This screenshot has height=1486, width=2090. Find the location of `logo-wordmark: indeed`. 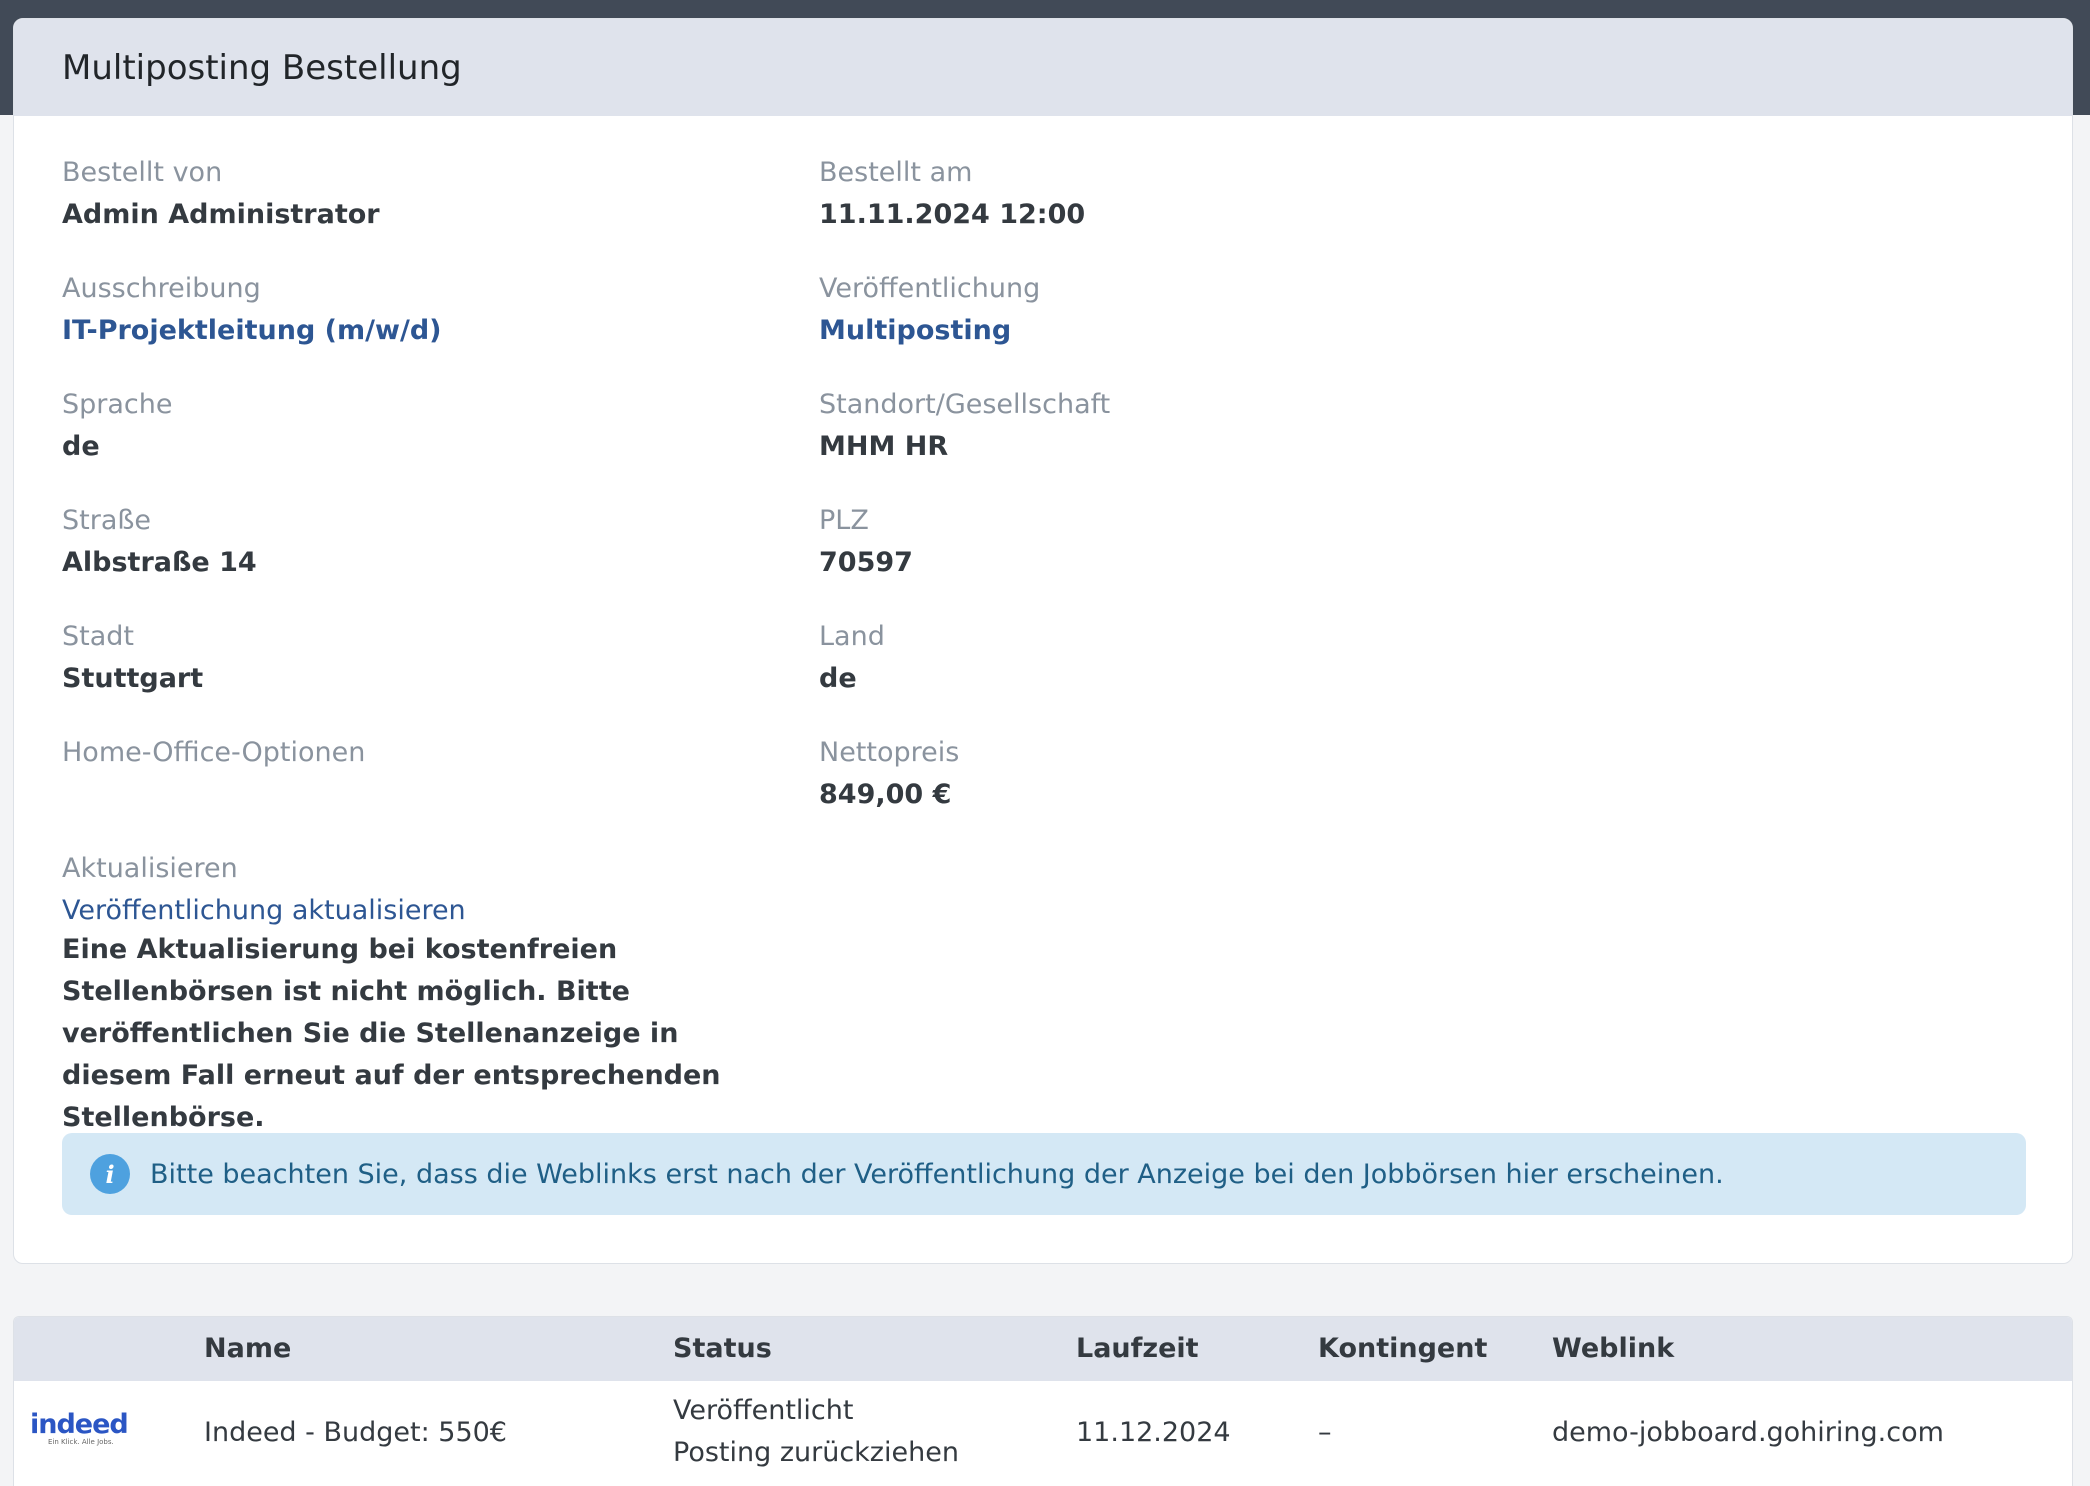

logo-wordmark: indeed is located at coordinates (79, 1424).